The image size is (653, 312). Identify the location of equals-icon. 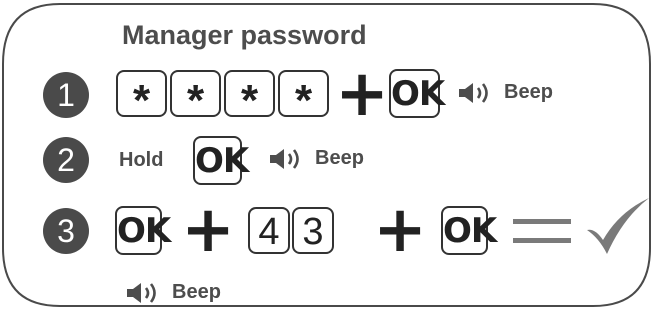
(542, 231).